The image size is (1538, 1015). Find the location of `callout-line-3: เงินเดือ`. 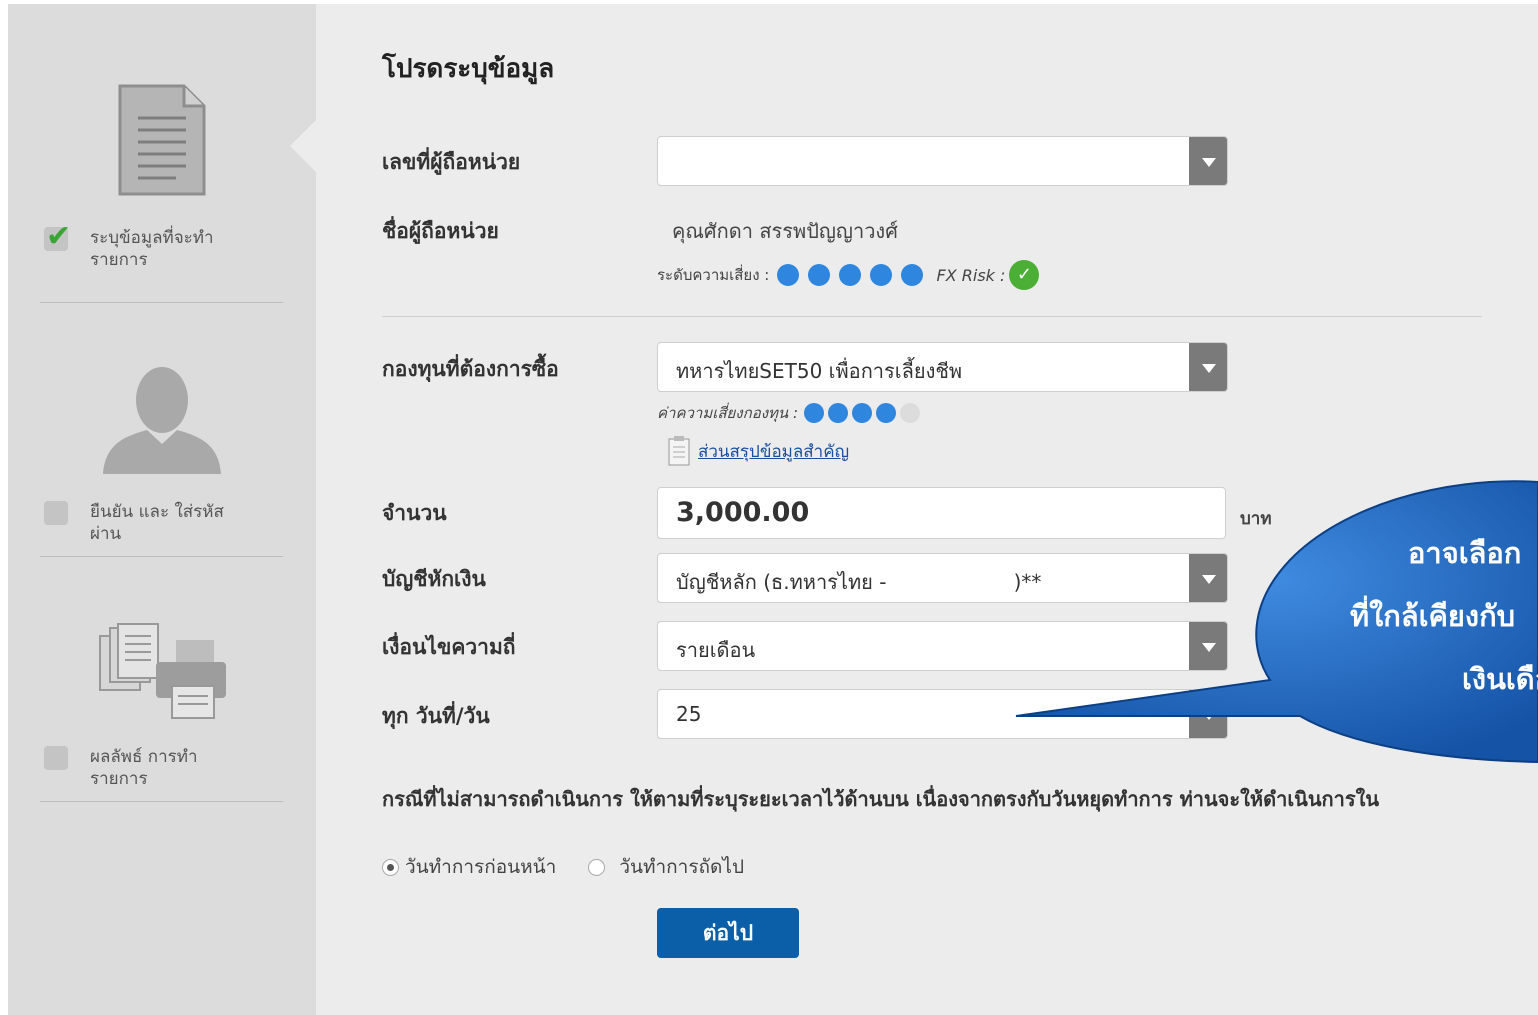

callout-line-3: เงินเดือ is located at coordinates (1500, 679).